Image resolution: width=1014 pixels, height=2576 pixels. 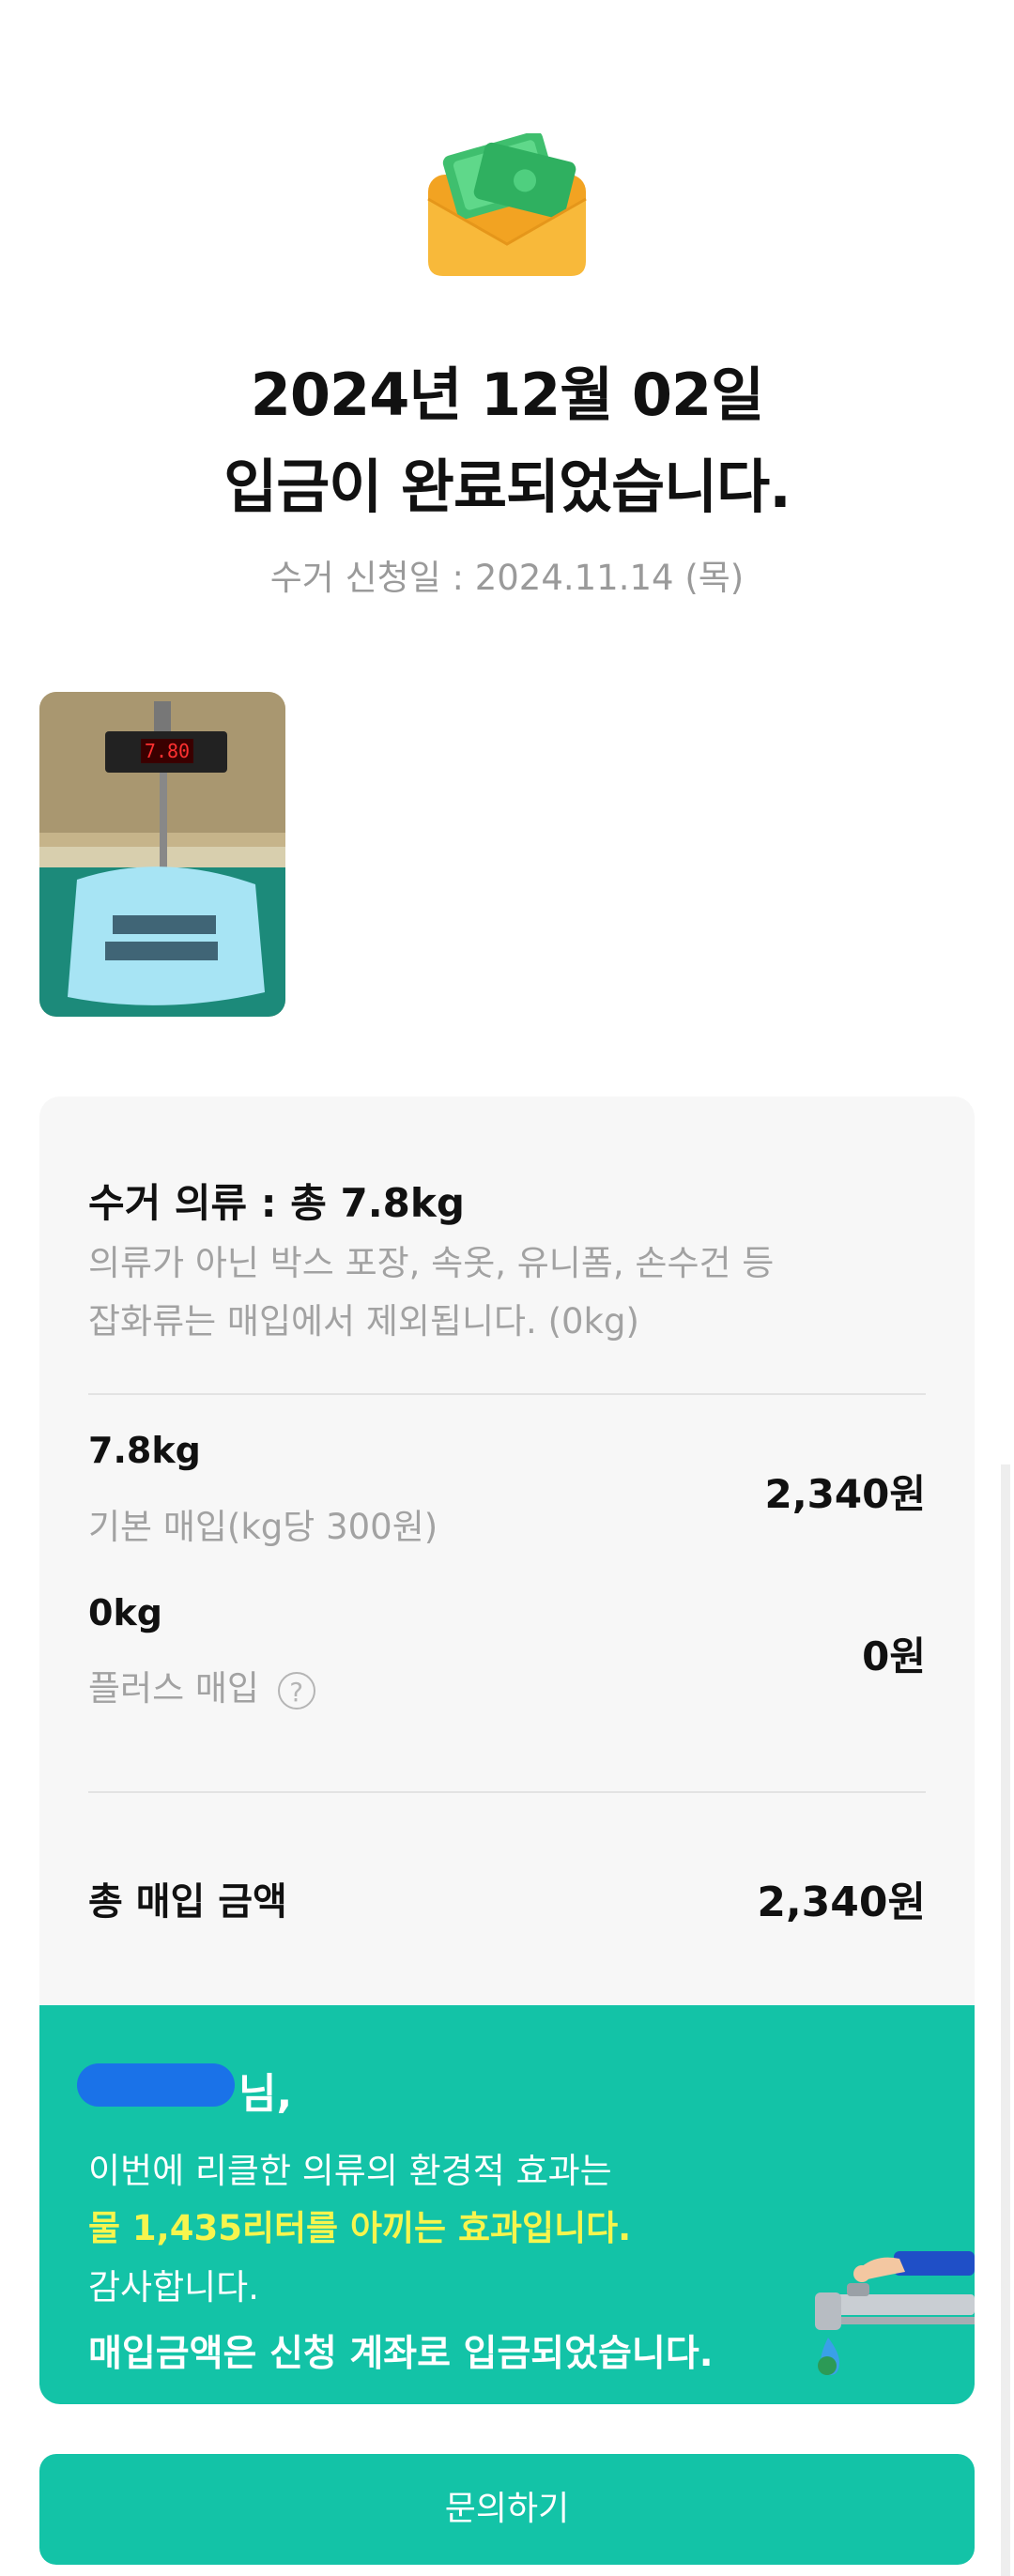 I want to click on basic-weight: 7.8kg, so click(x=145, y=1451).